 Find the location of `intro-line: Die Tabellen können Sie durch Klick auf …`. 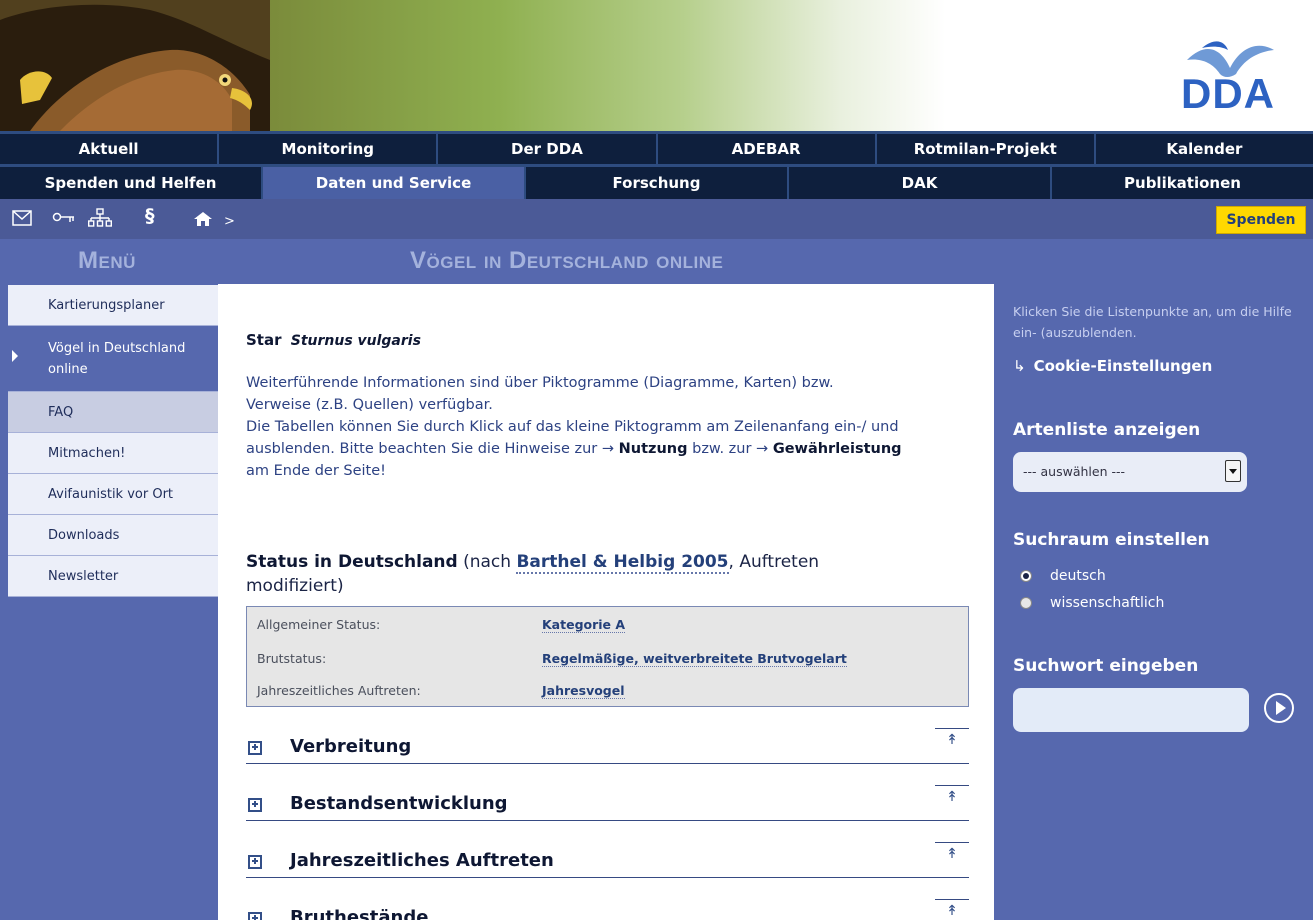

intro-line: Die Tabellen können Sie durch Klick auf … is located at coordinates (572, 427).